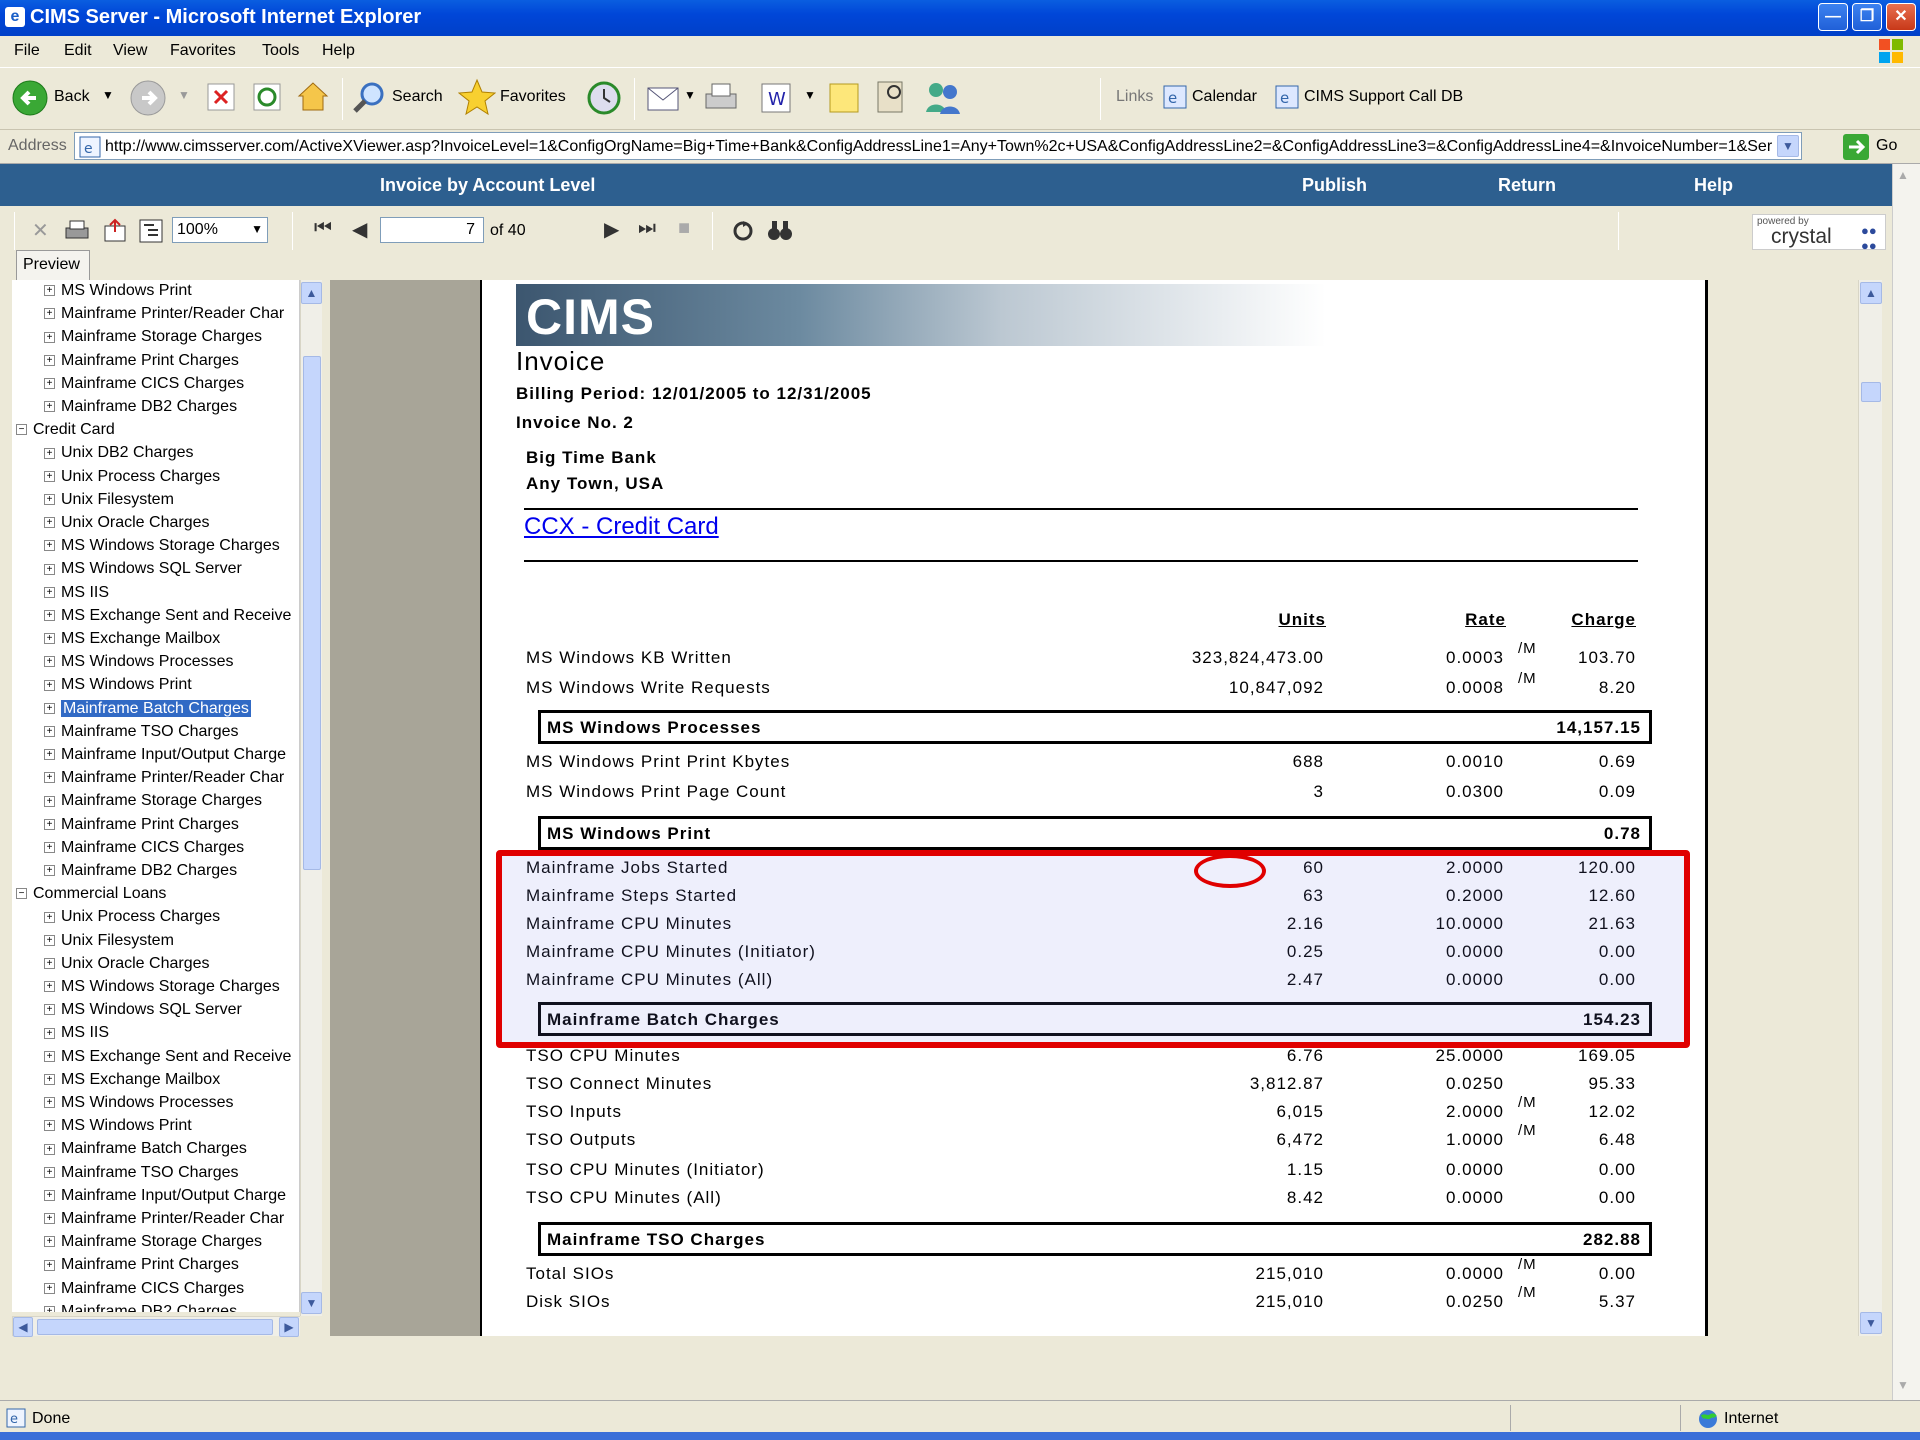 The width and height of the screenshot is (1920, 1440). What do you see at coordinates (810, 95) in the screenshot?
I see `edit-dropdown-icon: ▼` at bounding box center [810, 95].